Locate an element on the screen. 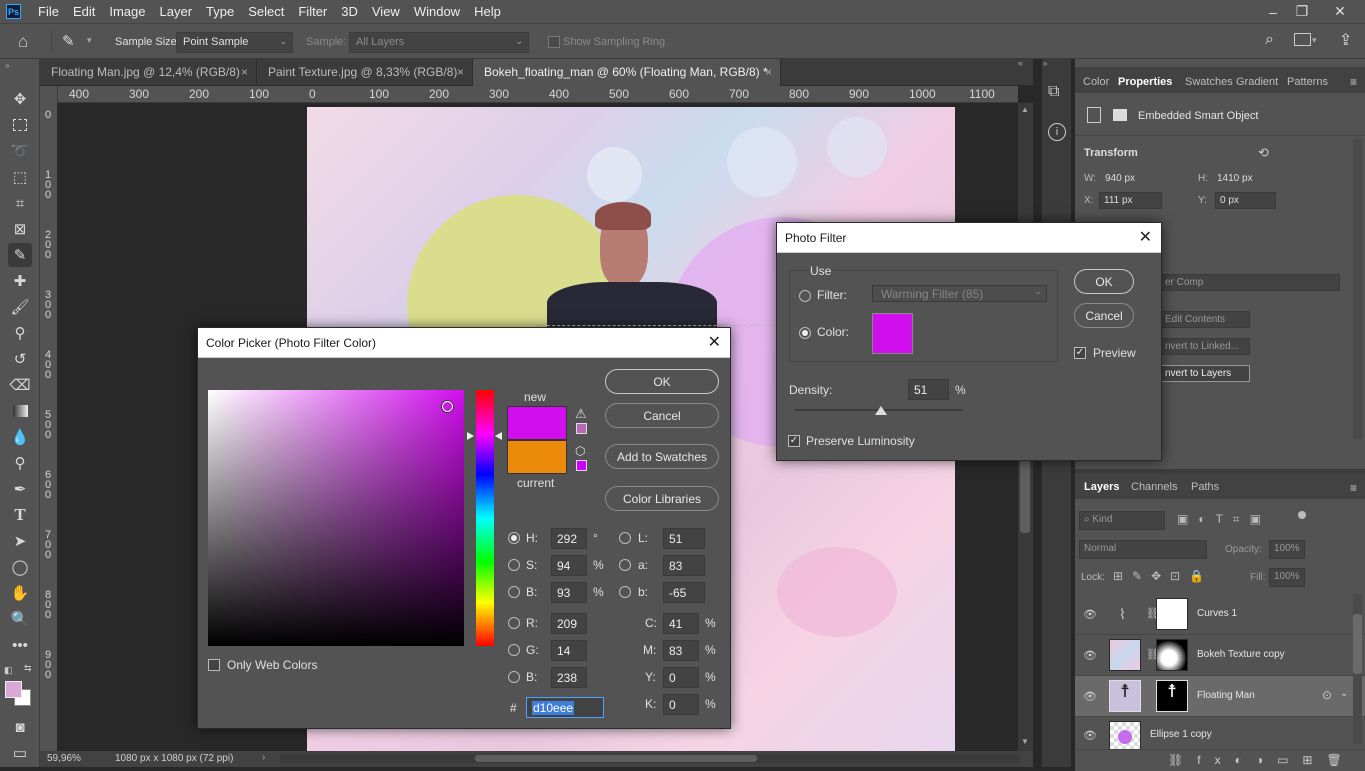  brightness-radio is located at coordinates (514, 592).